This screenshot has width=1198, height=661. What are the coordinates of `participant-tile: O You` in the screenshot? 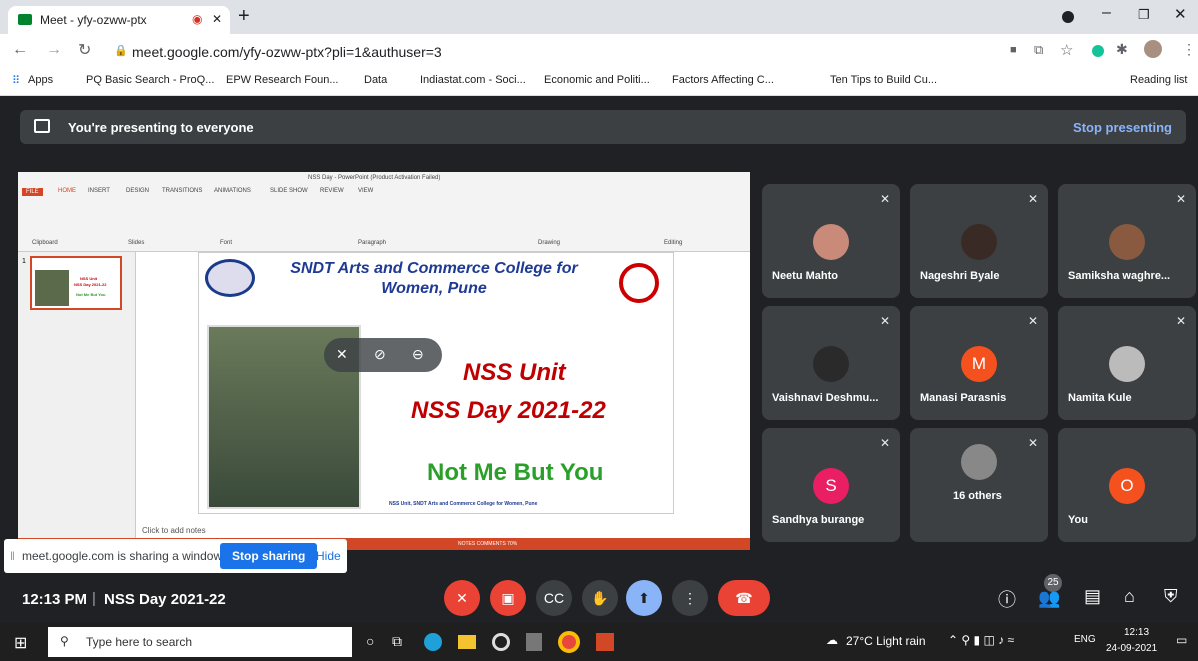 It's located at (1127, 485).